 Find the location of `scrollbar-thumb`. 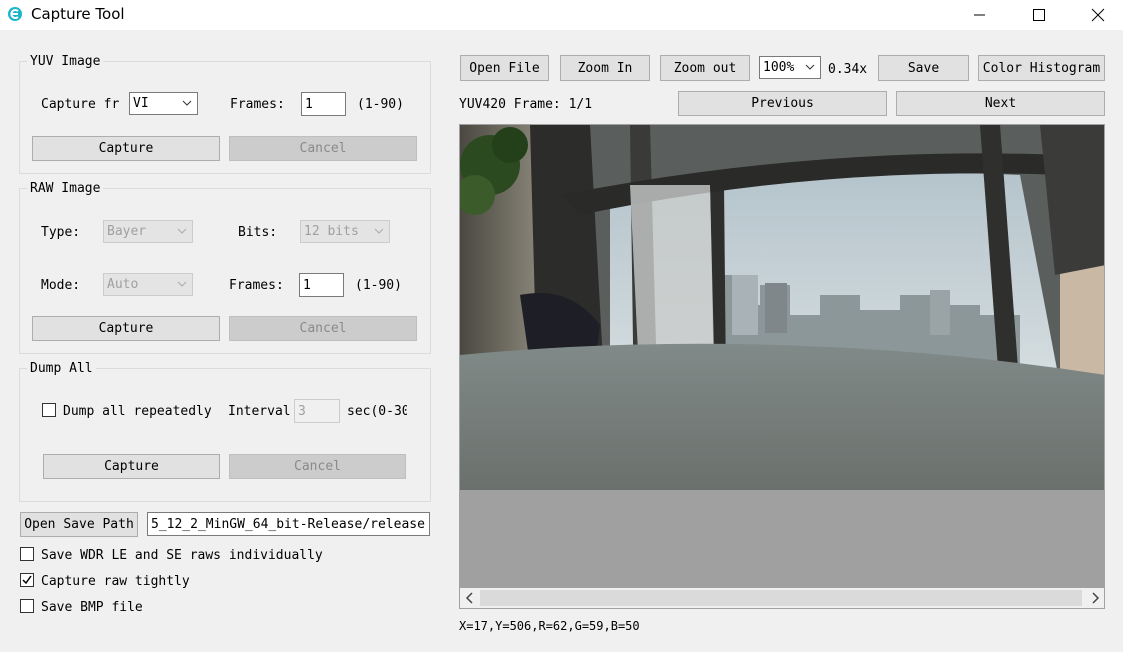

scrollbar-thumb is located at coordinates (781, 598).